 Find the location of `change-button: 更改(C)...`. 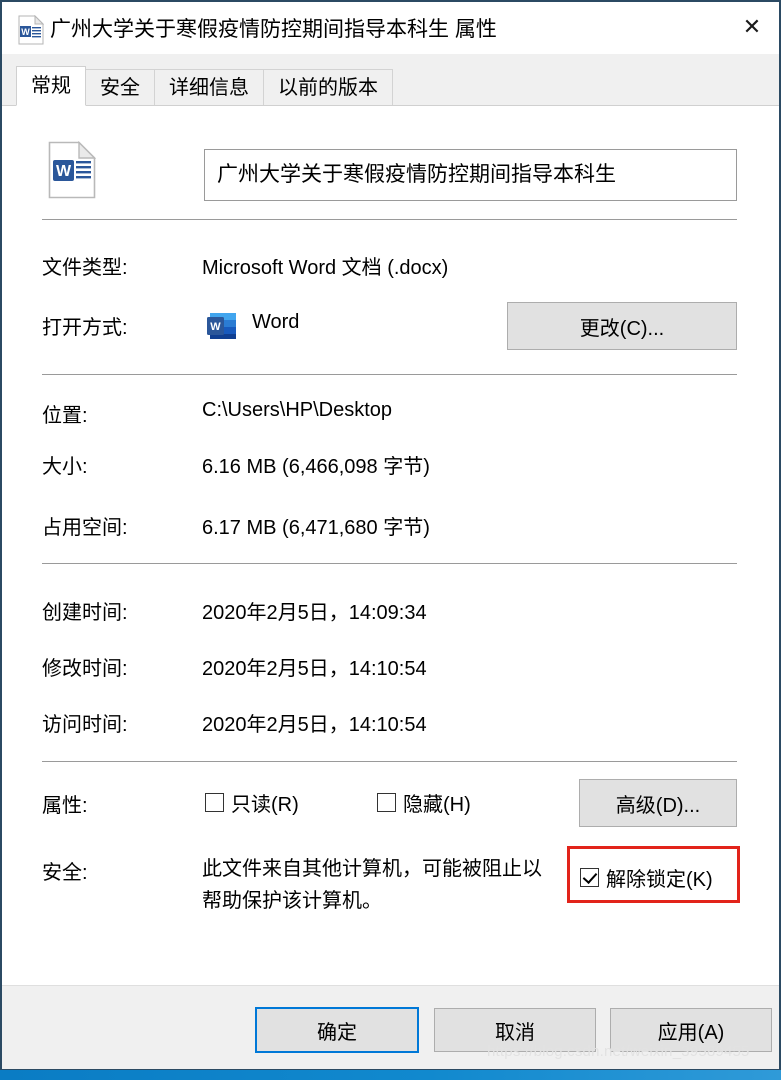

change-button: 更改(C)... is located at coordinates (622, 326).